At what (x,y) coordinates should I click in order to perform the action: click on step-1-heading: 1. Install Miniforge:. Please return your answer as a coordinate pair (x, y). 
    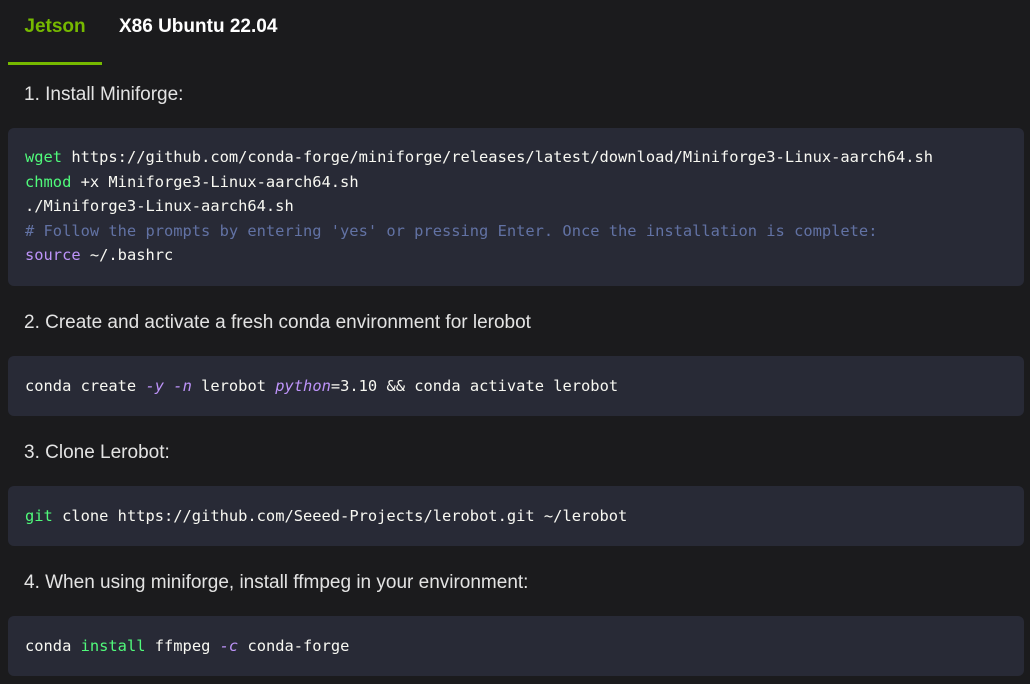
    Looking at the image, I should click on (104, 94).